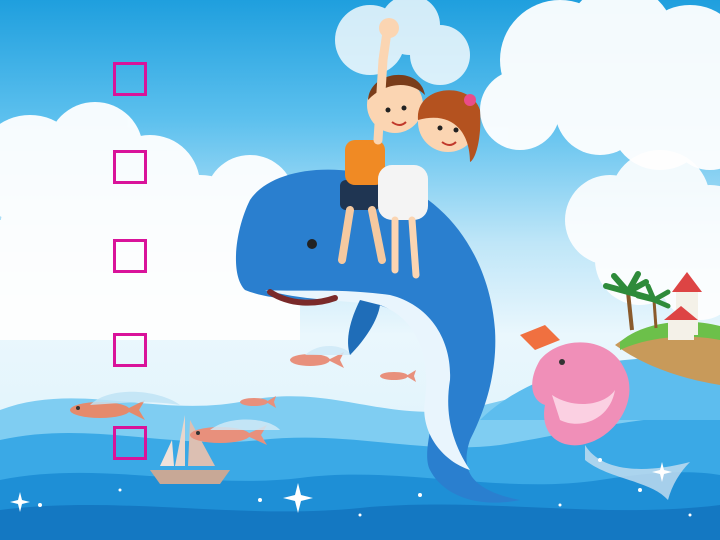 Image resolution: width=720 pixels, height=540 pixels. What do you see at coordinates (130, 256) in the screenshot?
I see `title-char-3: □` at bounding box center [130, 256].